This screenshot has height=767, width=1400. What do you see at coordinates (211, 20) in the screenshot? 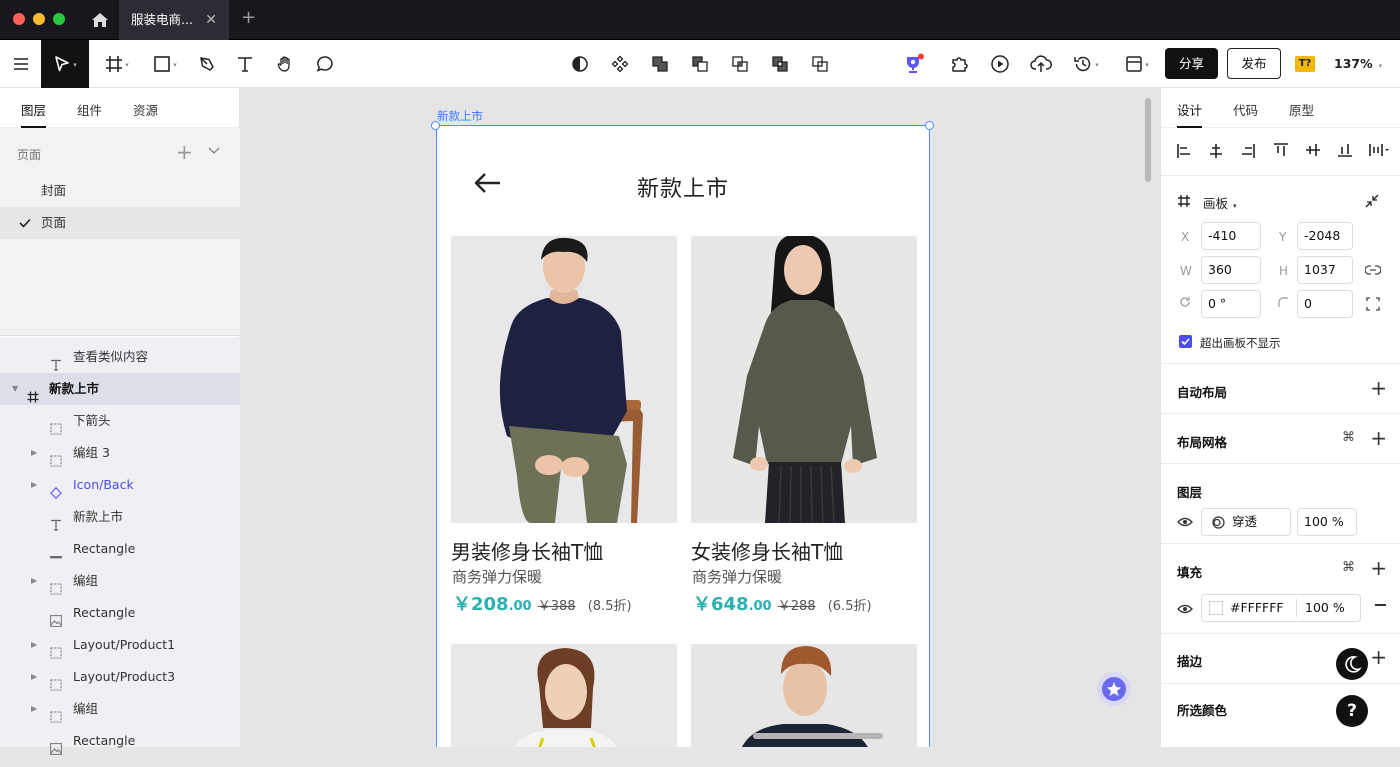
I see `close-tab-icon: ✕` at bounding box center [211, 20].